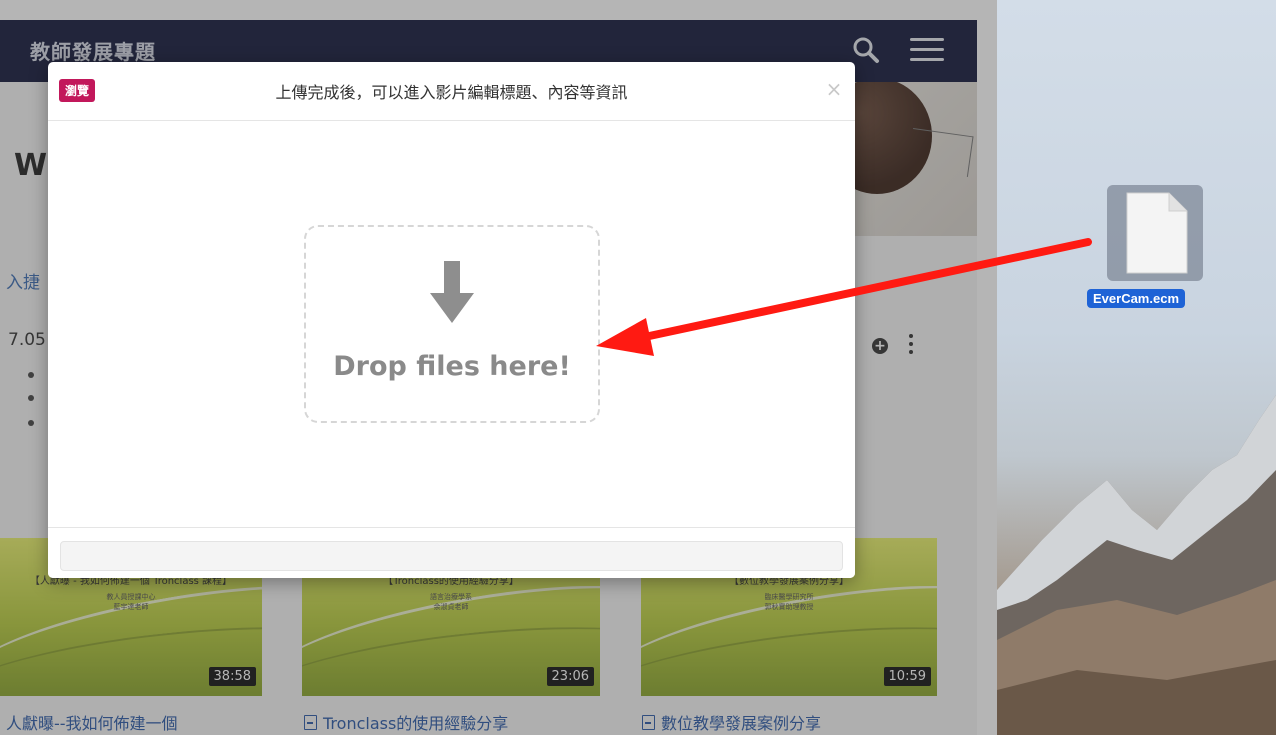 Image resolution: width=1276 pixels, height=735 pixels. What do you see at coordinates (452, 292) in the screenshot?
I see `download-arrow-icon` at bounding box center [452, 292].